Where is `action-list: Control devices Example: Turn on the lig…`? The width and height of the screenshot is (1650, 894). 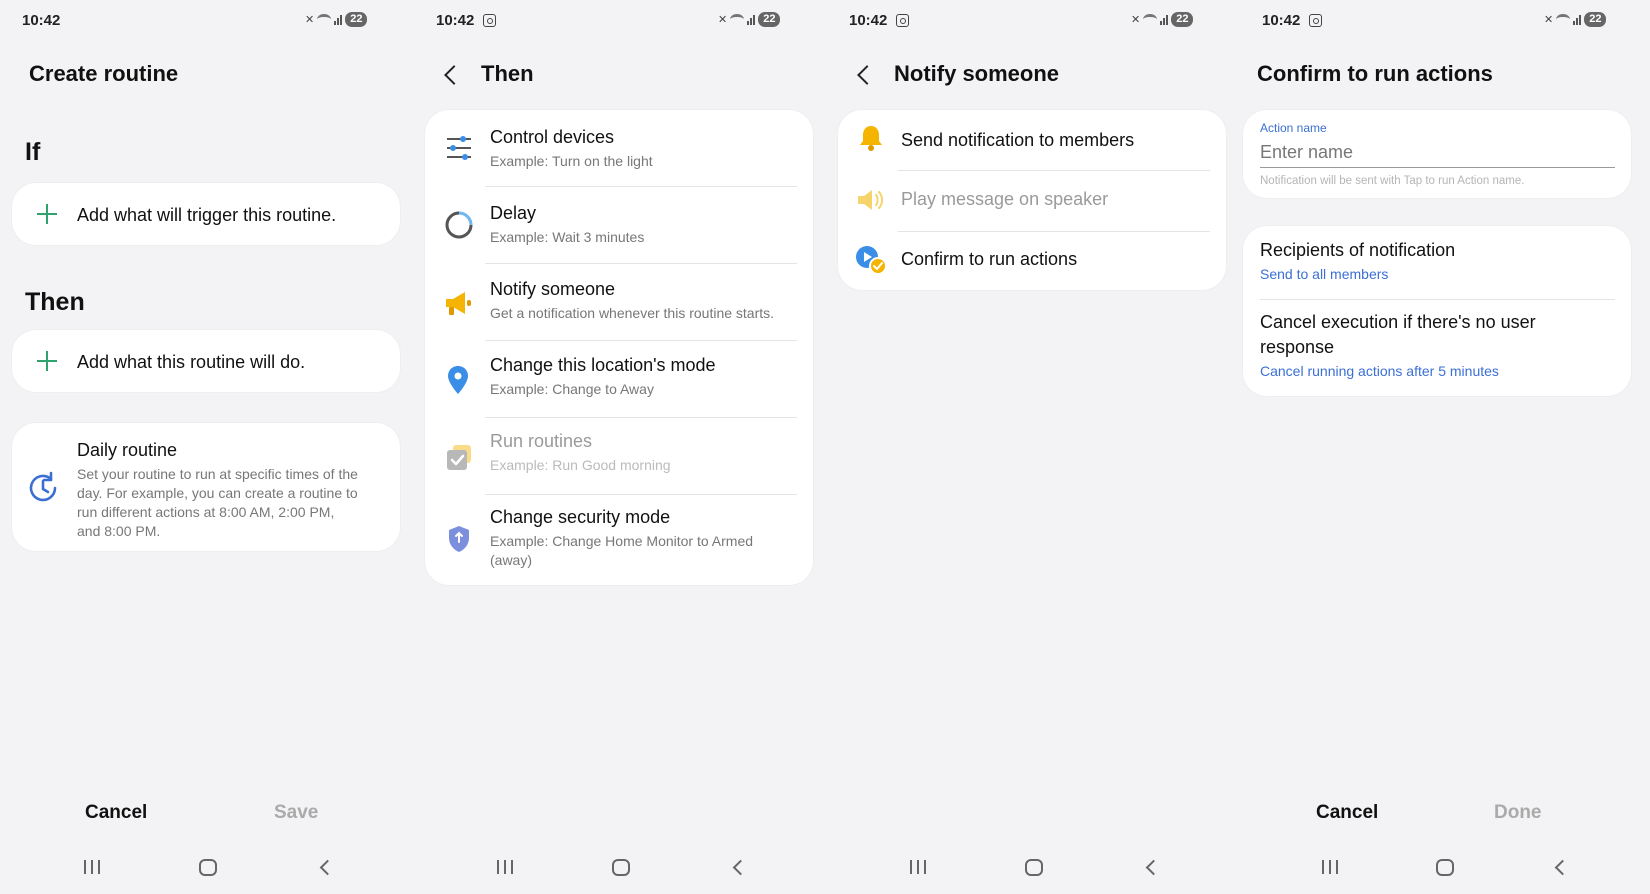
action-list: Control devices Example: Turn on the lig… is located at coordinates (619, 347).